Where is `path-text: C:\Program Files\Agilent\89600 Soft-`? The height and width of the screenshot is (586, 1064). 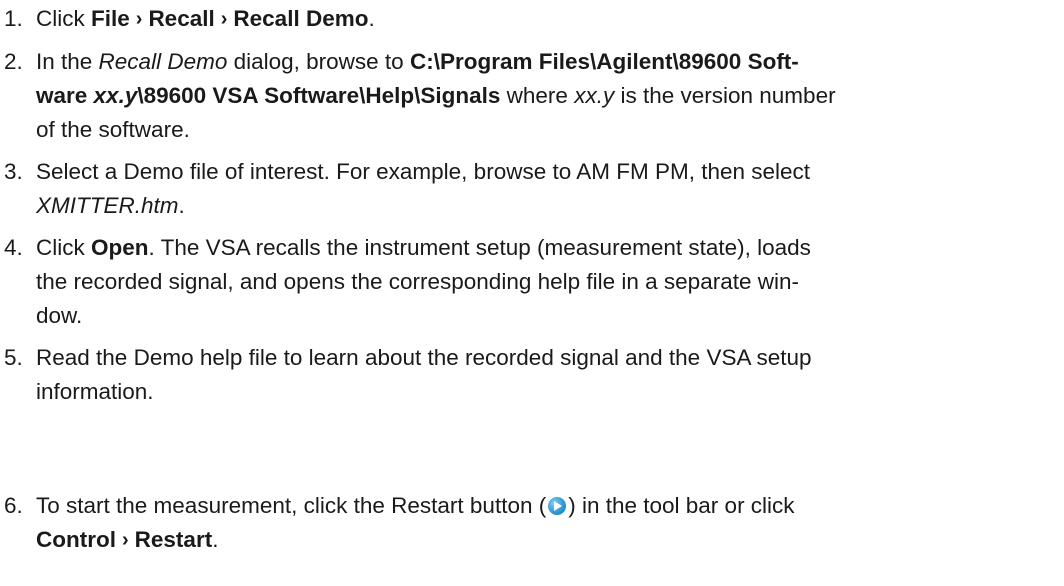 path-text: C:\Program Files\Agilent\89600 Soft- is located at coordinates (604, 61).